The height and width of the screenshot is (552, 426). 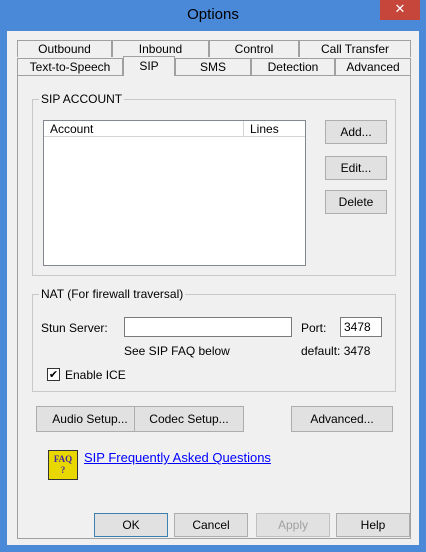 What do you see at coordinates (361, 327) in the screenshot?
I see `port-input: 3478` at bounding box center [361, 327].